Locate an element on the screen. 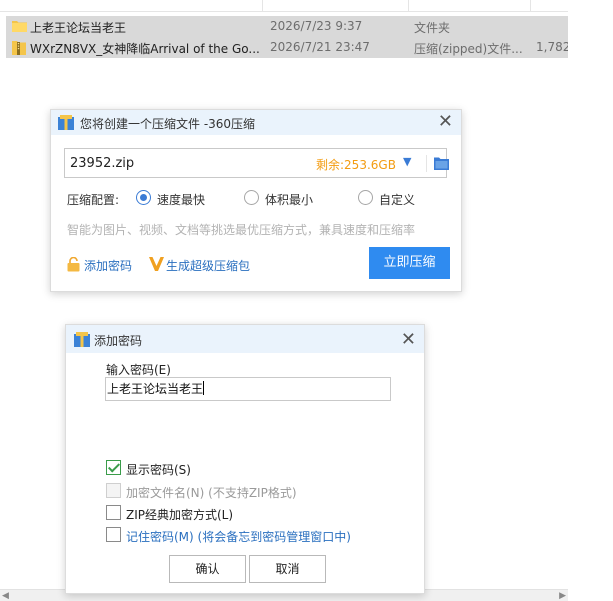 The image size is (613, 601). file-date: 2026/7/23 9:37 is located at coordinates (316, 26).